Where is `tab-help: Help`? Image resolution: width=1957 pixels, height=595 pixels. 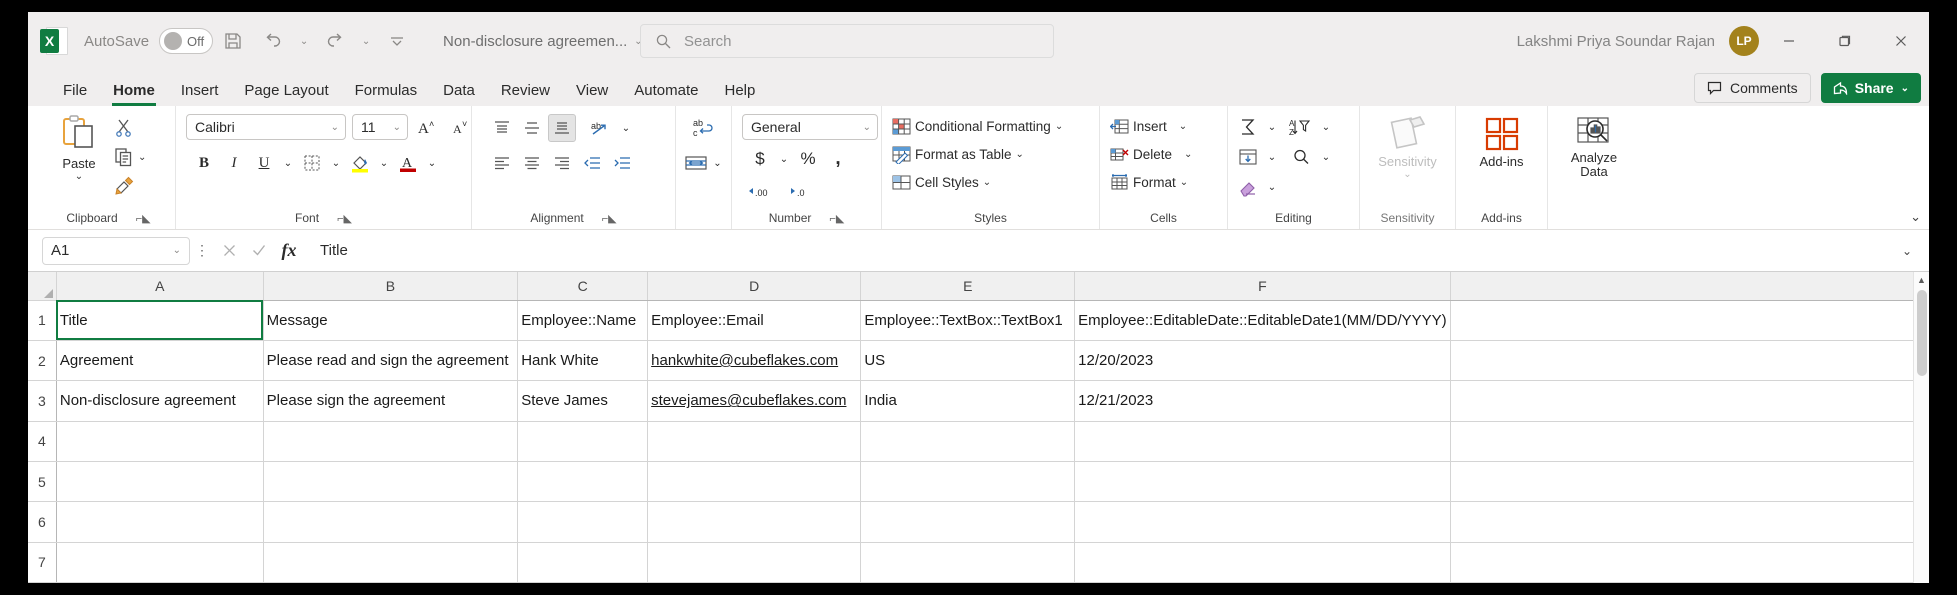 tab-help: Help is located at coordinates (739, 94).